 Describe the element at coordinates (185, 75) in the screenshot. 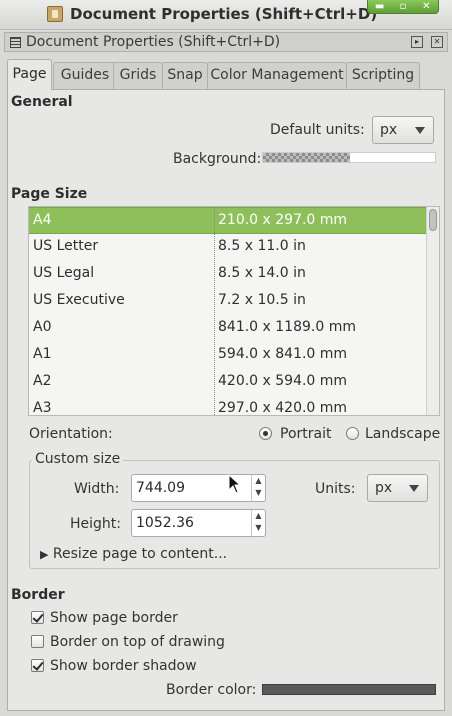

I see `tab-snap: Snap` at that location.